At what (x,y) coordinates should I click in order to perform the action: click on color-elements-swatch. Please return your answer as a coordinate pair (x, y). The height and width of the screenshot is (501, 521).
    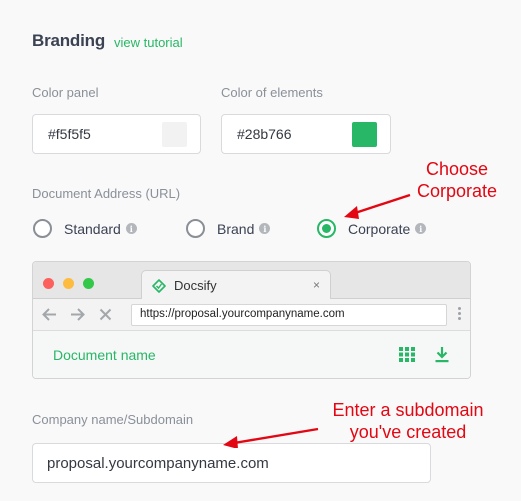
    Looking at the image, I should click on (364, 134).